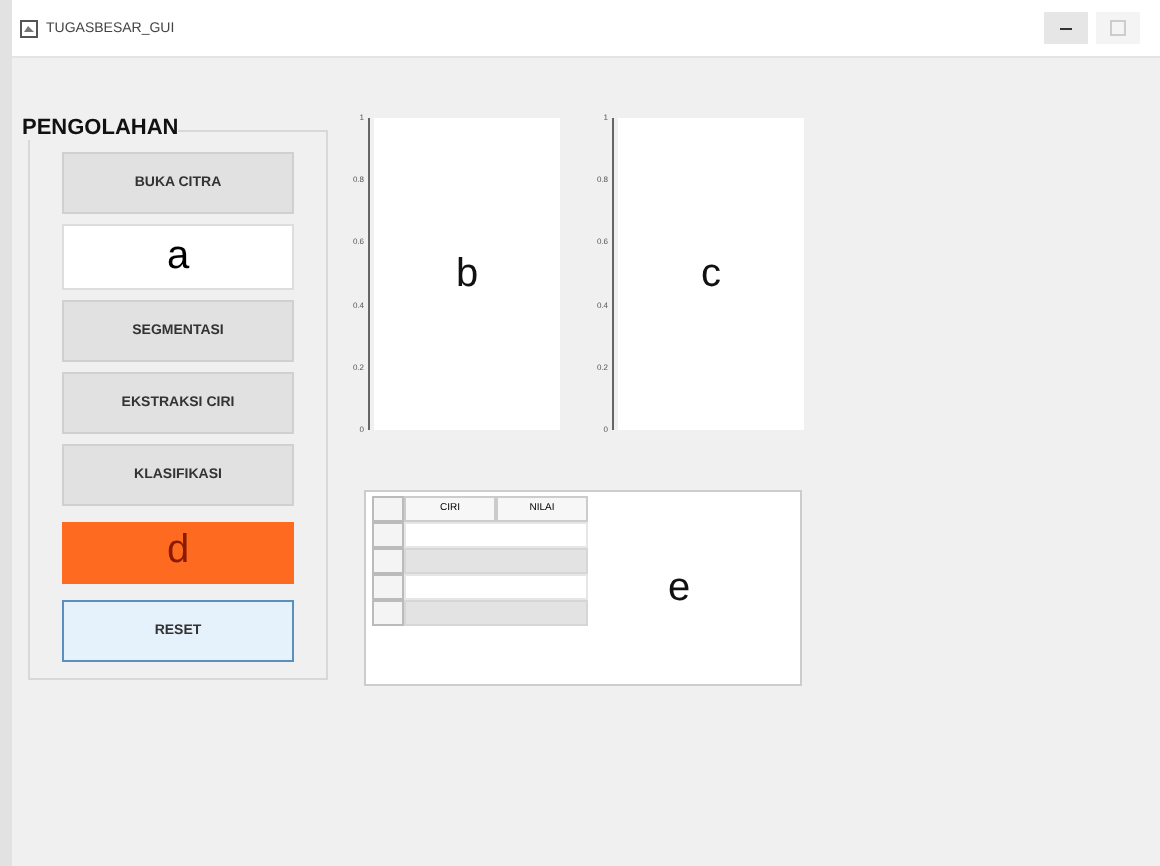  What do you see at coordinates (29, 28) in the screenshot?
I see `app-icon` at bounding box center [29, 28].